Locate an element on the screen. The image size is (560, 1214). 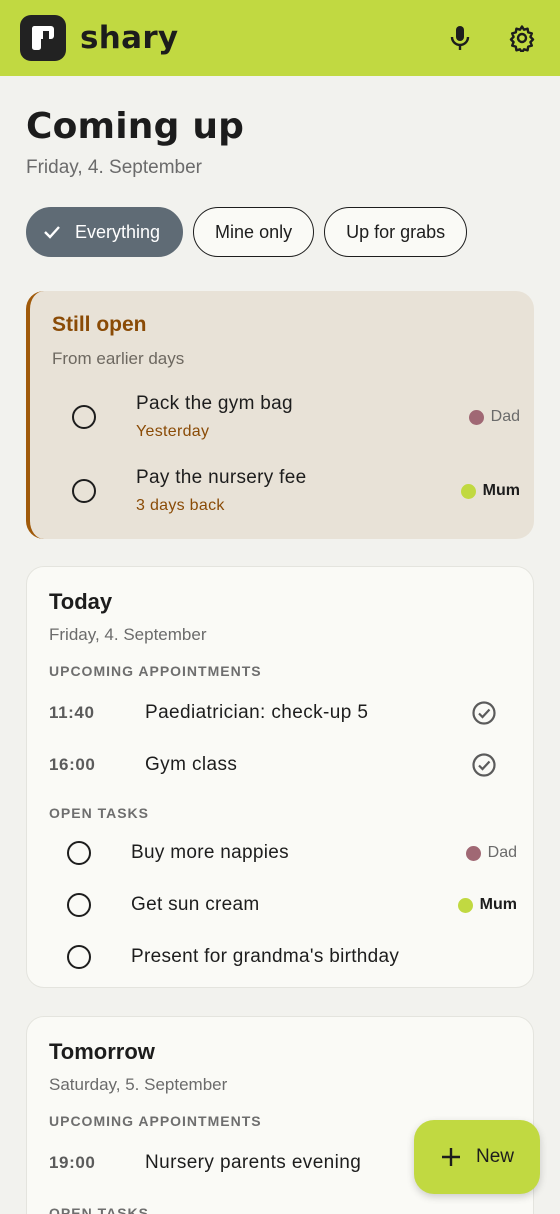
check-icon is located at coordinates (52, 232).